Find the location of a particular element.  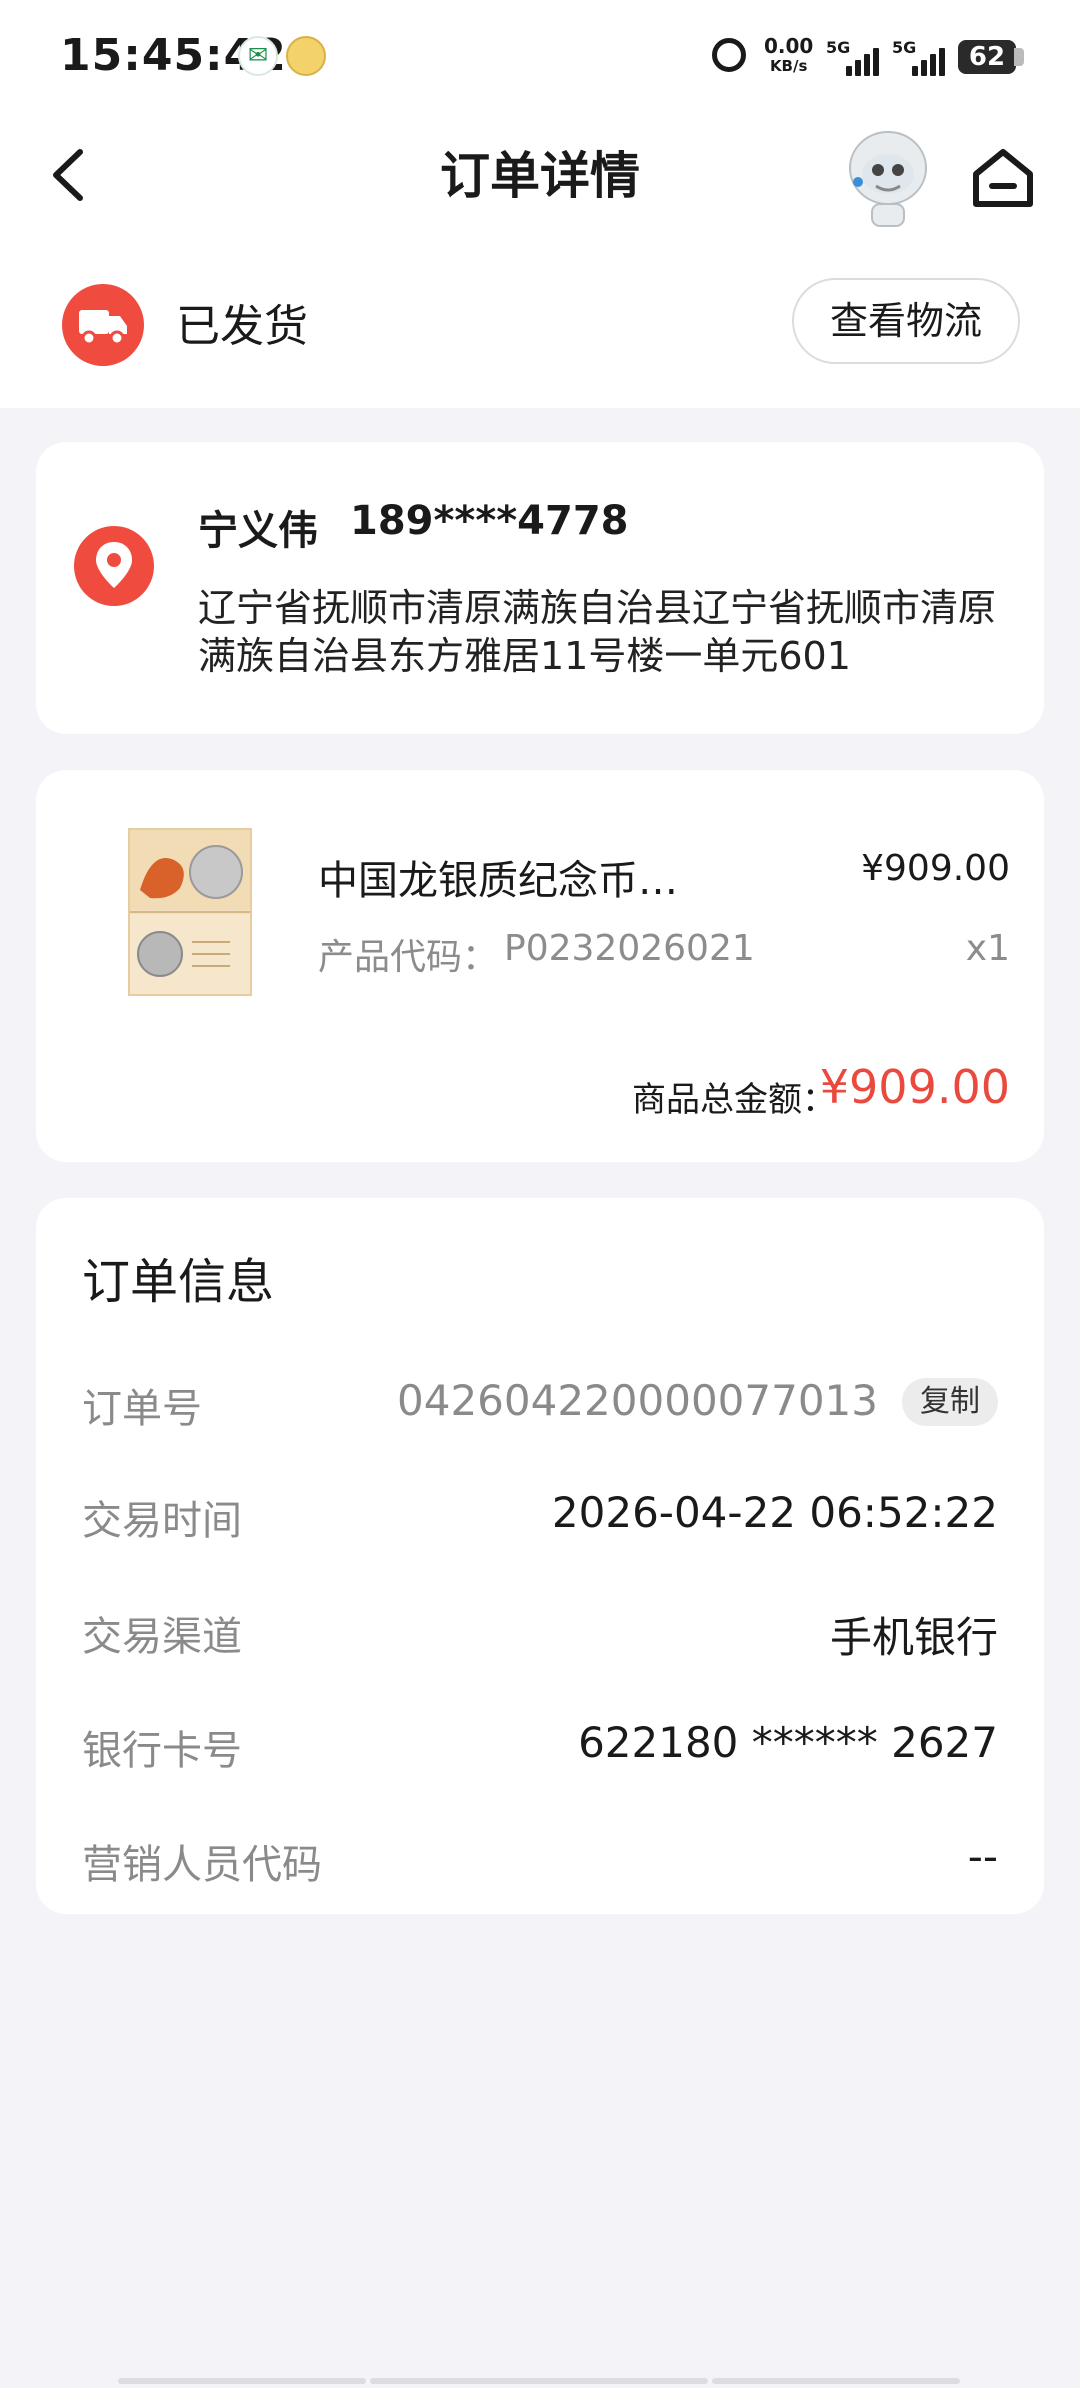

order-number-row: 订单号 042604220000077013 复制 is located at coordinates (540, 1406).